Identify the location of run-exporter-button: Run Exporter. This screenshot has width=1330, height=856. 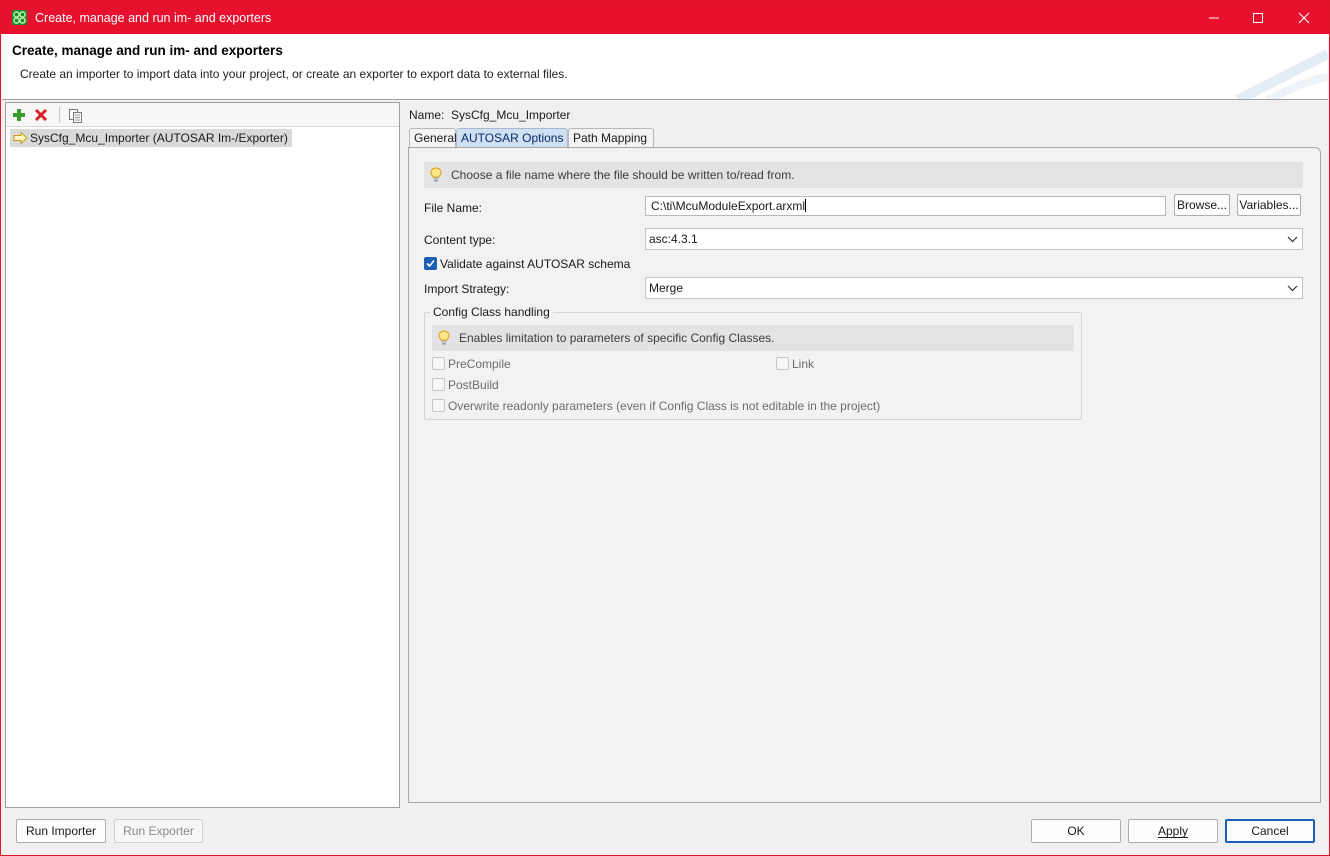
(158, 831).